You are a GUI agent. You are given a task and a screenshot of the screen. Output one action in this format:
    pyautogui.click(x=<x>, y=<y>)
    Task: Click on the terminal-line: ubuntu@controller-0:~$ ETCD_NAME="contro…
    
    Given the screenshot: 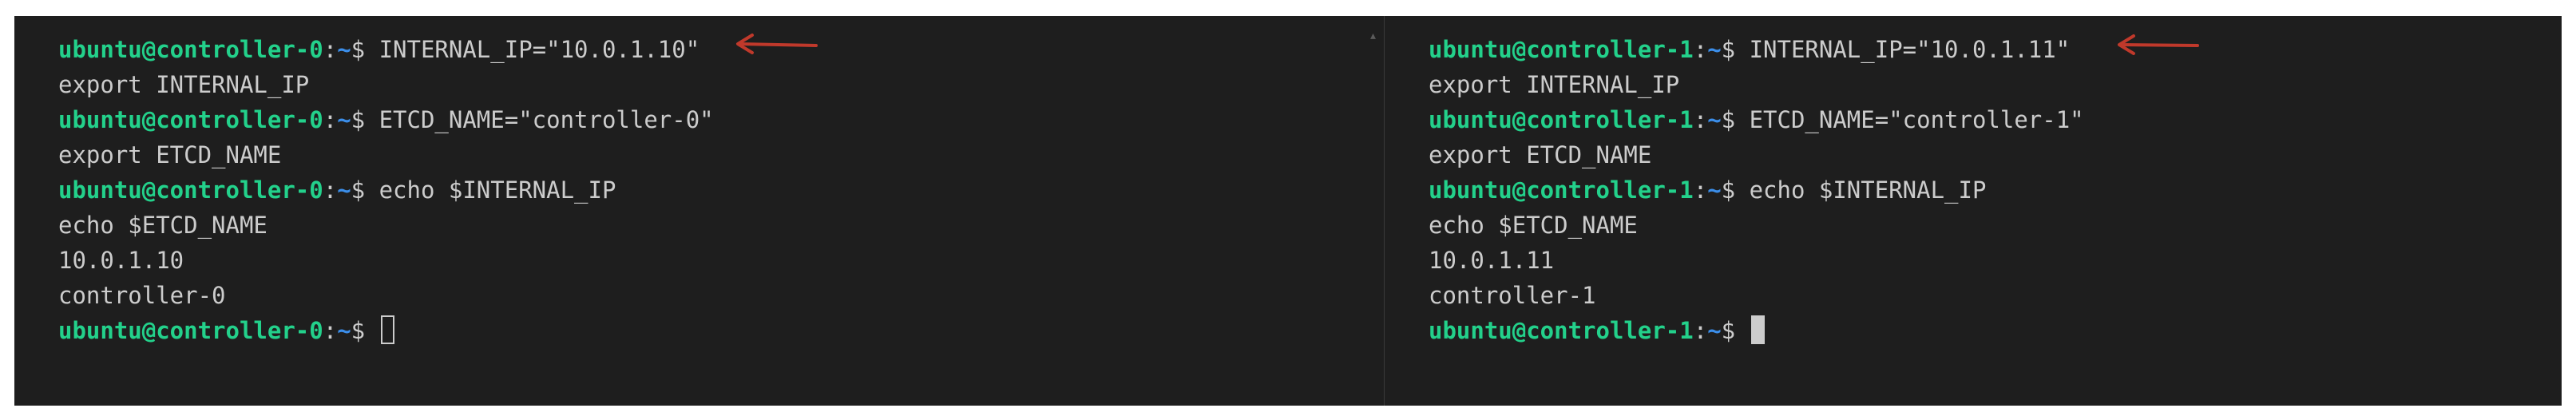 What is the action you would take?
    pyautogui.click(x=386, y=120)
    